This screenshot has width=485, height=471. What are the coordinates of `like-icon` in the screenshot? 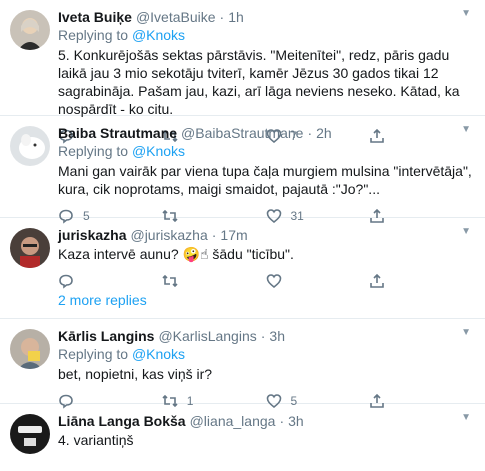 It's located at (273, 281).